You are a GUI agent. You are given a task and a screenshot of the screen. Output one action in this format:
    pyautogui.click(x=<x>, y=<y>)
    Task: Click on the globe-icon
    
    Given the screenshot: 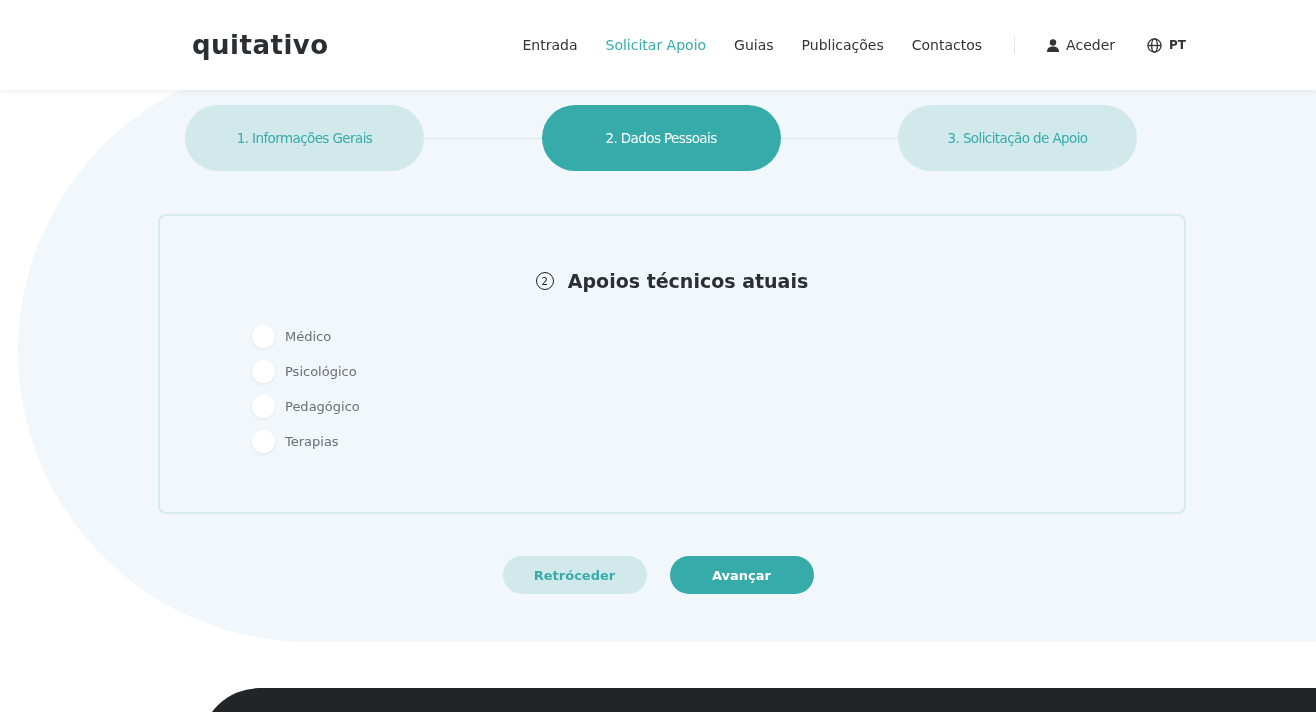 What is the action you would take?
    pyautogui.click(x=1154, y=45)
    